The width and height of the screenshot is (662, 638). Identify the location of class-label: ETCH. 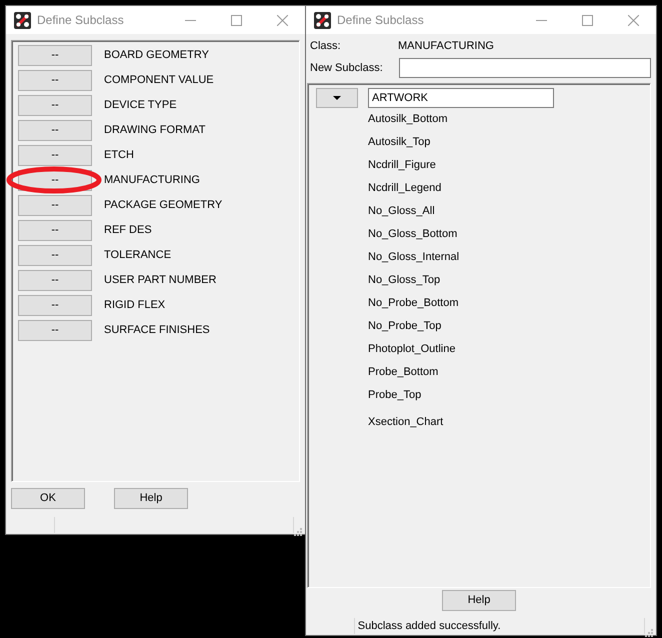
(119, 156).